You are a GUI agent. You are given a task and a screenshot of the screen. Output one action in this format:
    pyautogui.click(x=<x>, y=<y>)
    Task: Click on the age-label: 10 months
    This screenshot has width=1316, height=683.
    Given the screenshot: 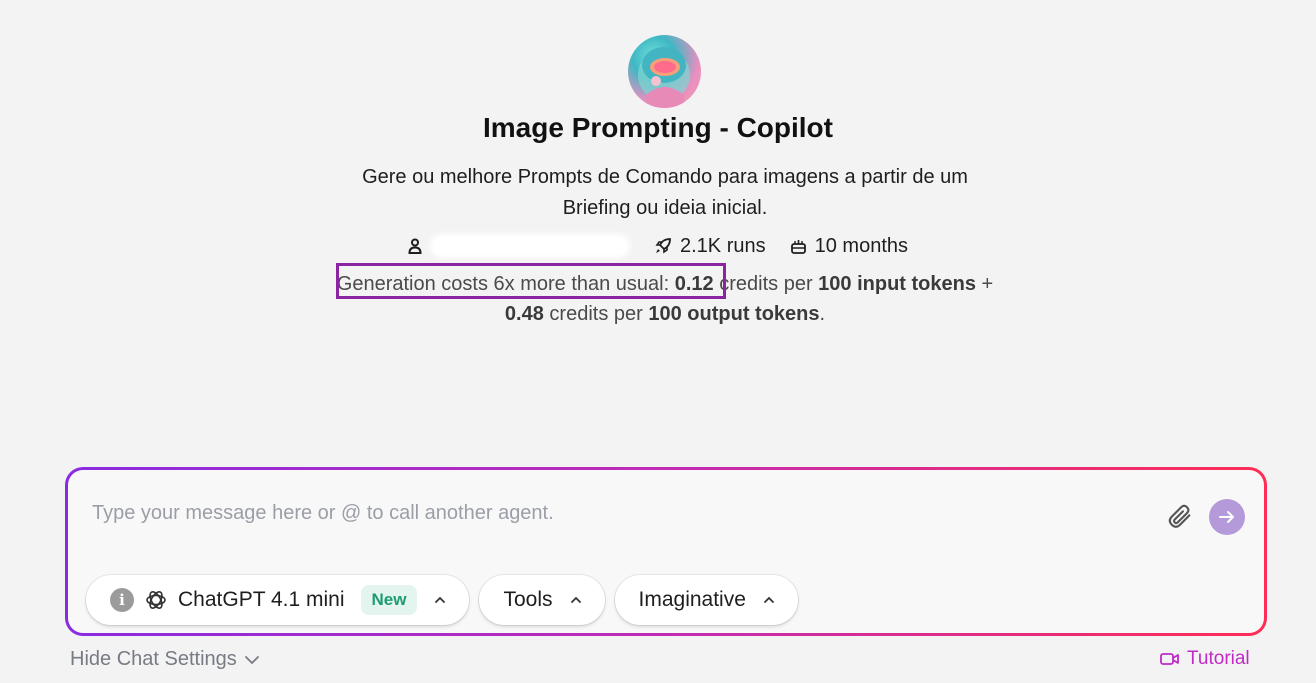 What is the action you would take?
    pyautogui.click(x=861, y=245)
    